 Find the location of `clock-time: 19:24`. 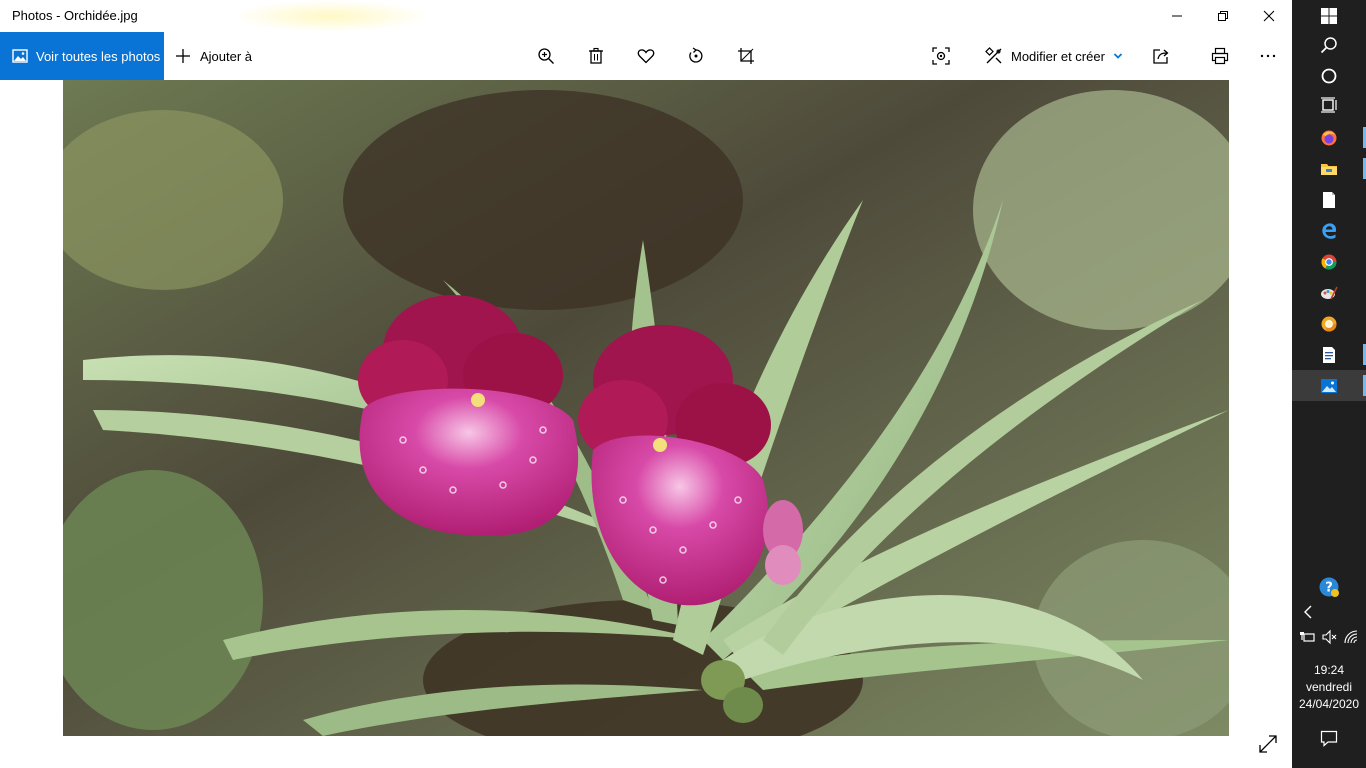

clock-time: 19:24 is located at coordinates (1329, 670).